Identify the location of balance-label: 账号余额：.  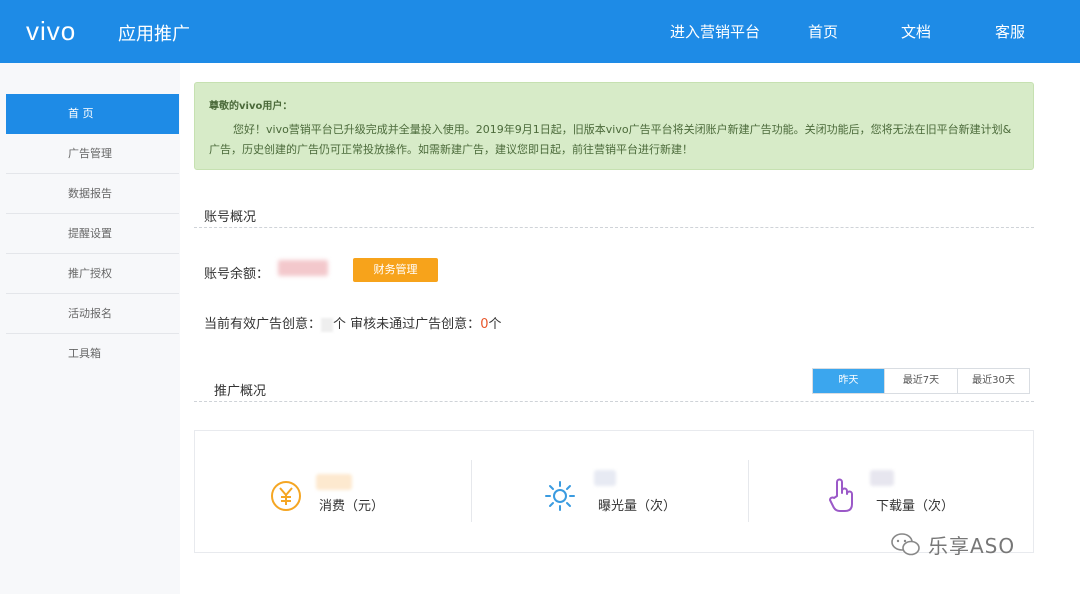
(237, 274).